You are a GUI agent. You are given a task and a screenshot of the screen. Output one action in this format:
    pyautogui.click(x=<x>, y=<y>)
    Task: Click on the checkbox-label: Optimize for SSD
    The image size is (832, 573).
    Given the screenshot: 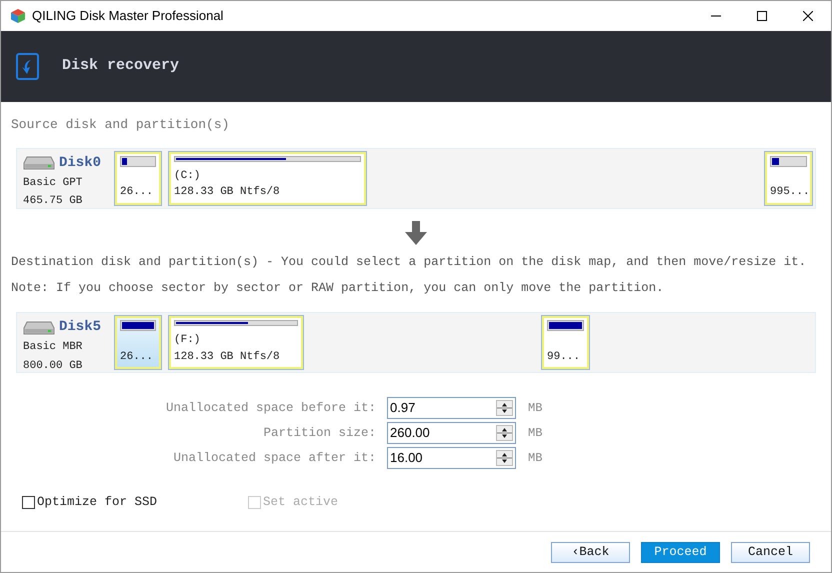 What is the action you would take?
    pyautogui.click(x=97, y=502)
    